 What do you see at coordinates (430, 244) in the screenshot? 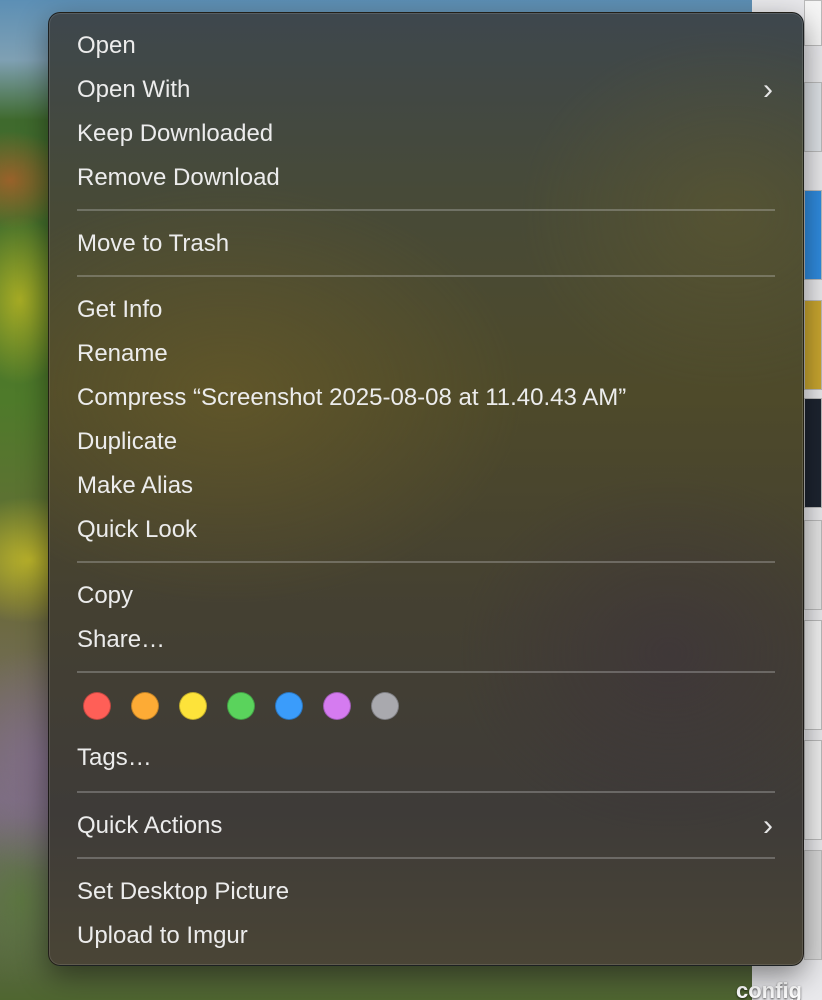
I see `menu-item-move-to-trash: Move to Trash` at bounding box center [430, 244].